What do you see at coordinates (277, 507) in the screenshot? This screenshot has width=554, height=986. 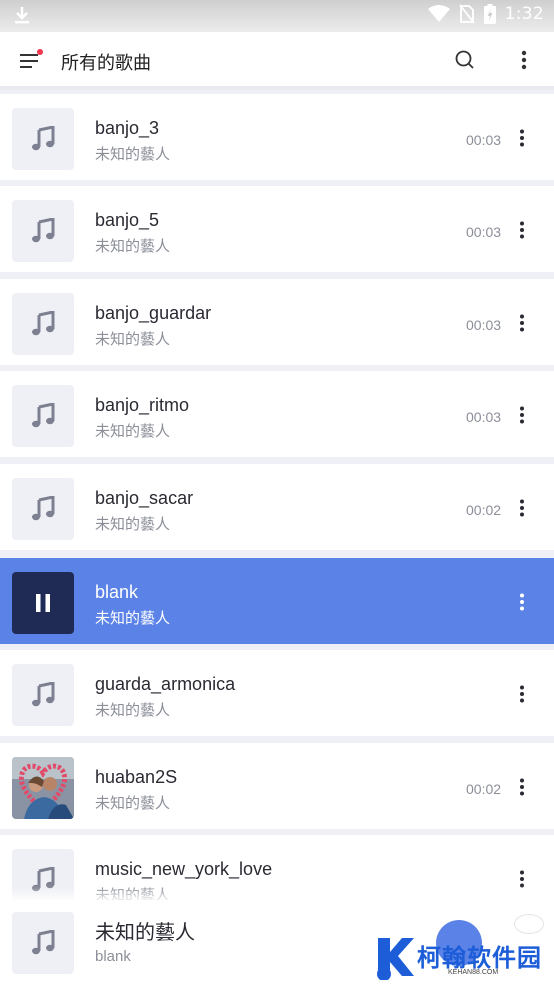 I see `song-row: banjo_sacar 未知的藝人 00:02` at bounding box center [277, 507].